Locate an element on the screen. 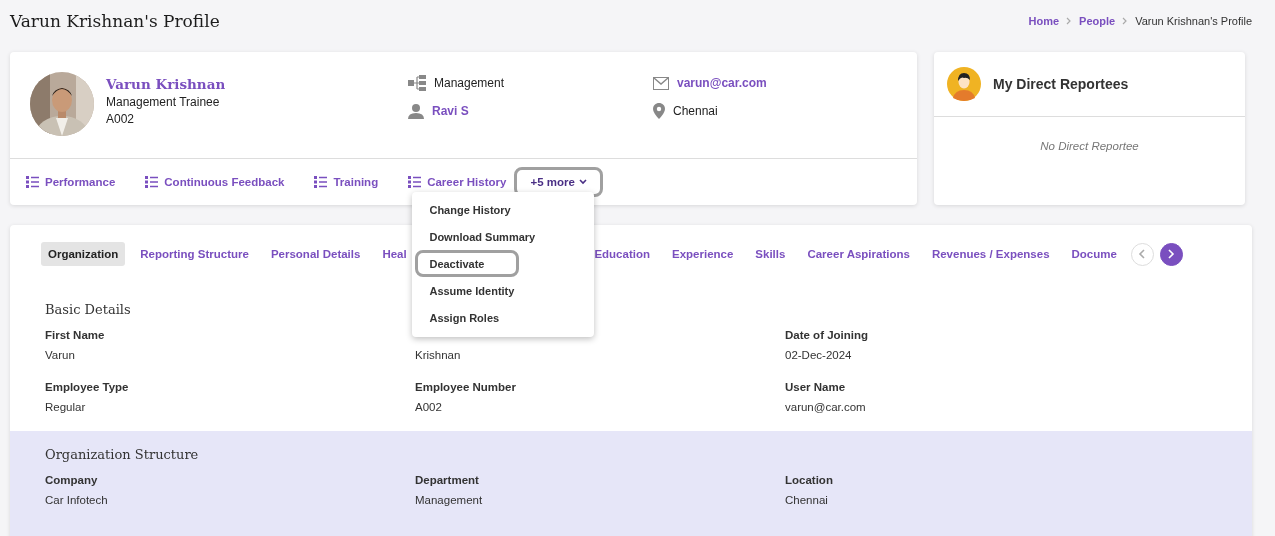 The image size is (1275, 536). location-pin-icon is located at coordinates (659, 111).